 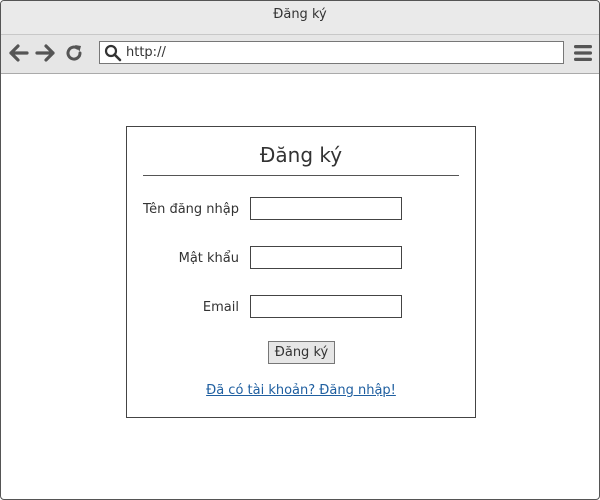 I want to click on password-input, so click(x=326, y=257).